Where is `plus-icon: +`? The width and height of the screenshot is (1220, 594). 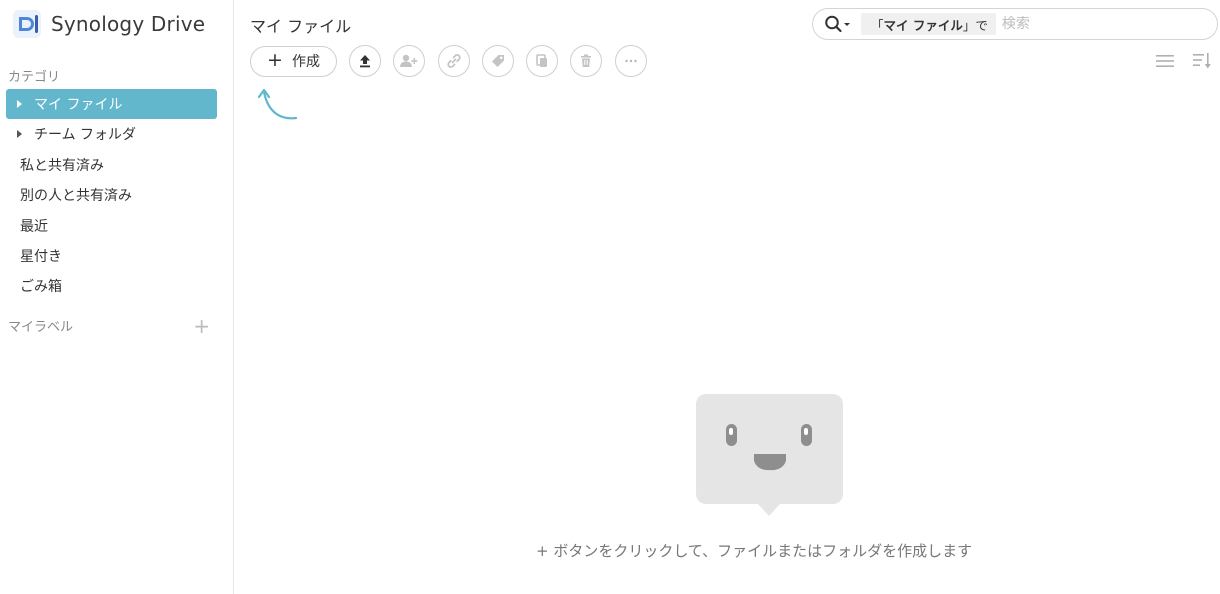 plus-icon: + is located at coordinates (275, 60).